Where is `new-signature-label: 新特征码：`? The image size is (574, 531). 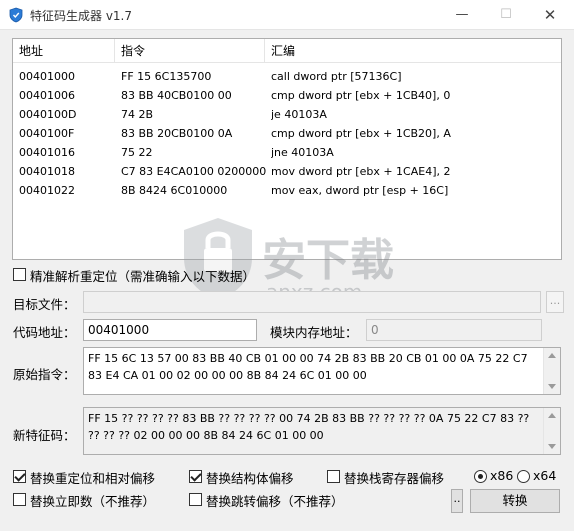 new-signature-label: 新特征码： is located at coordinates (44, 435).